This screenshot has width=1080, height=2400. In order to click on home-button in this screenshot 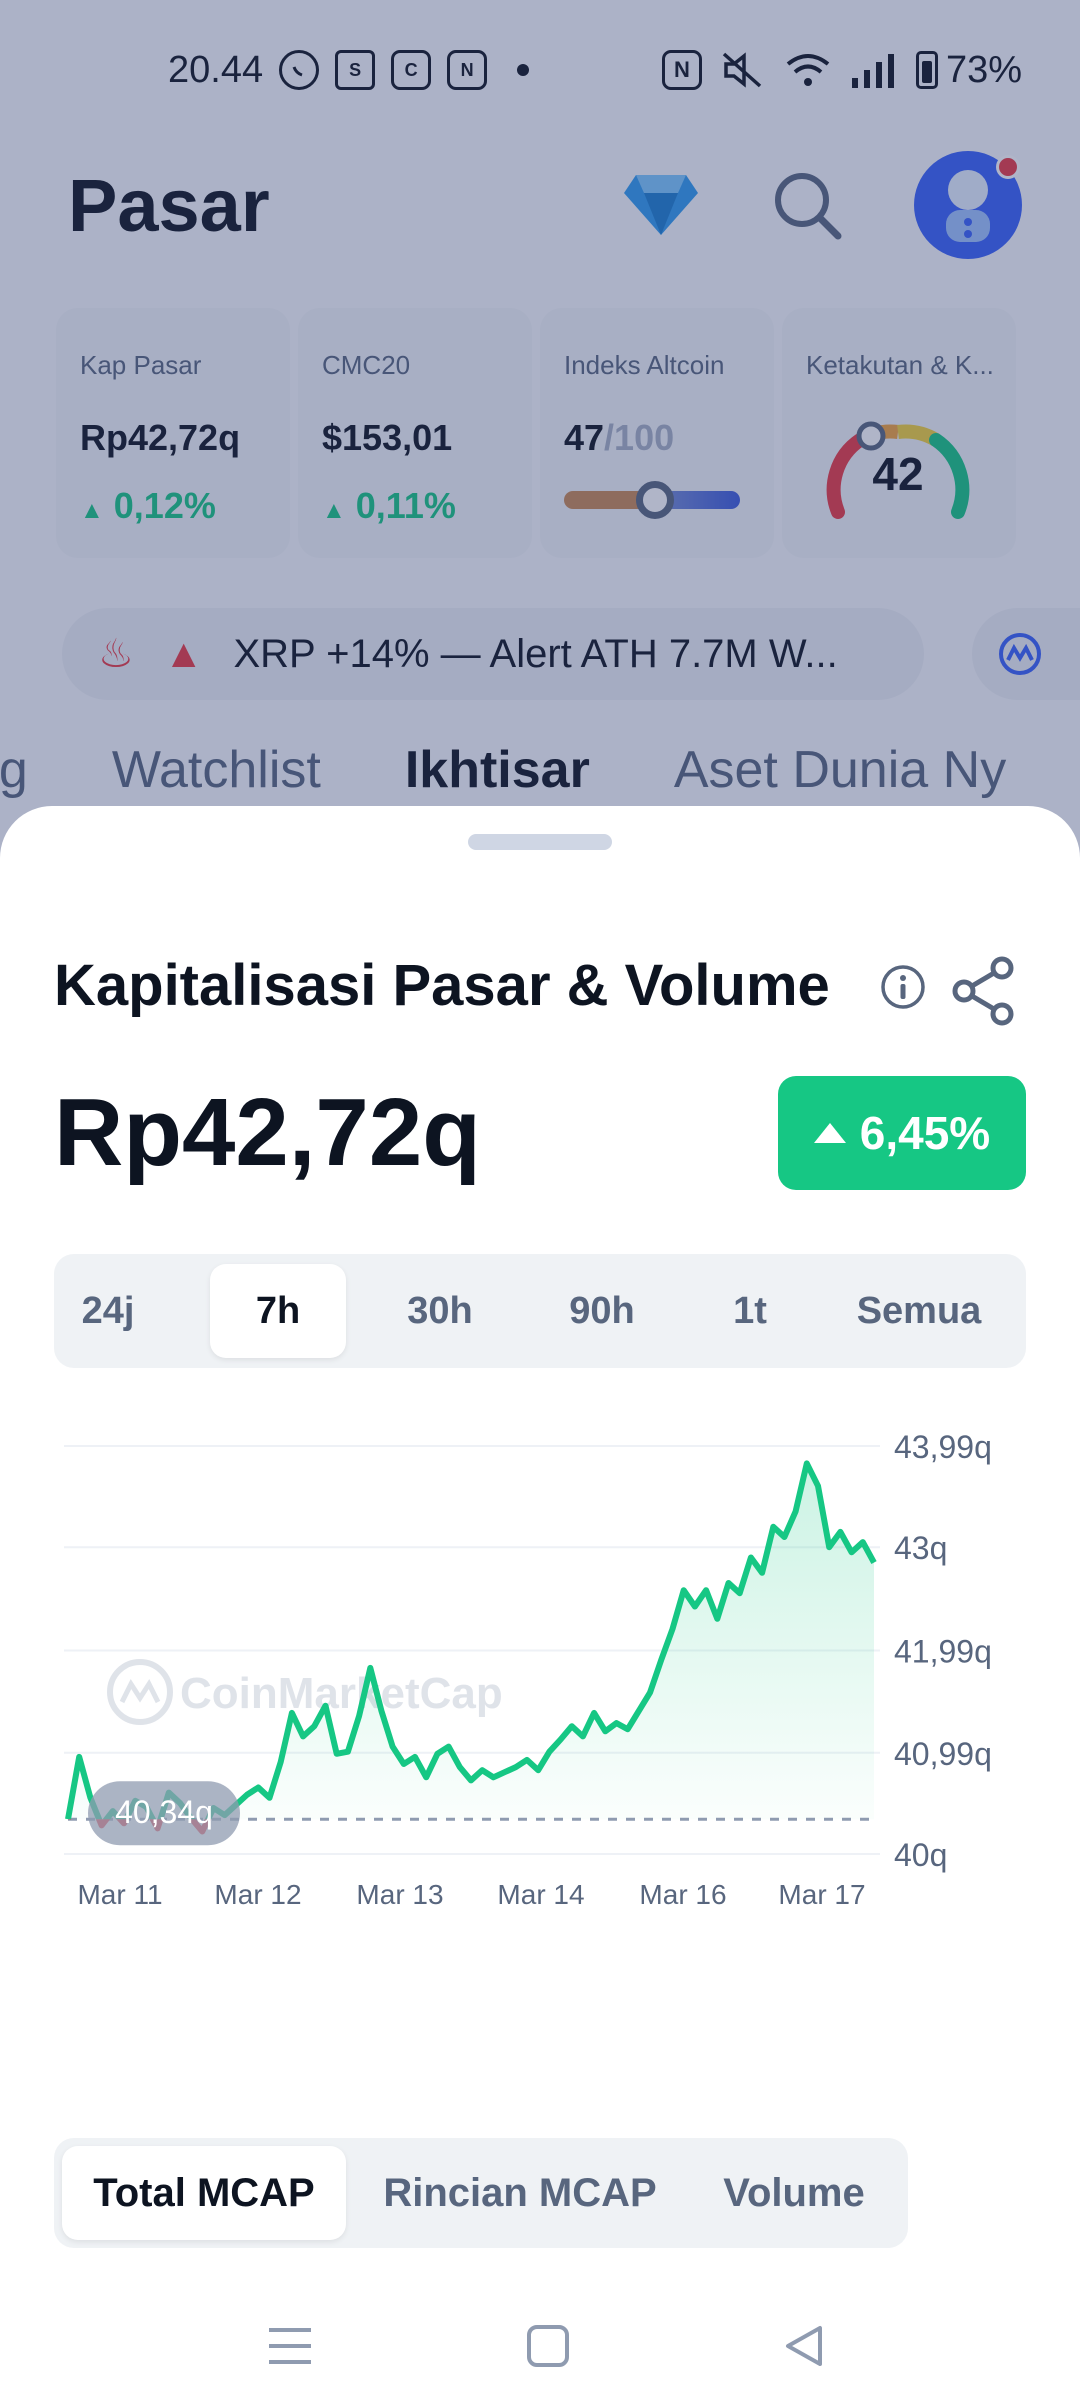, I will do `click(548, 2346)`.